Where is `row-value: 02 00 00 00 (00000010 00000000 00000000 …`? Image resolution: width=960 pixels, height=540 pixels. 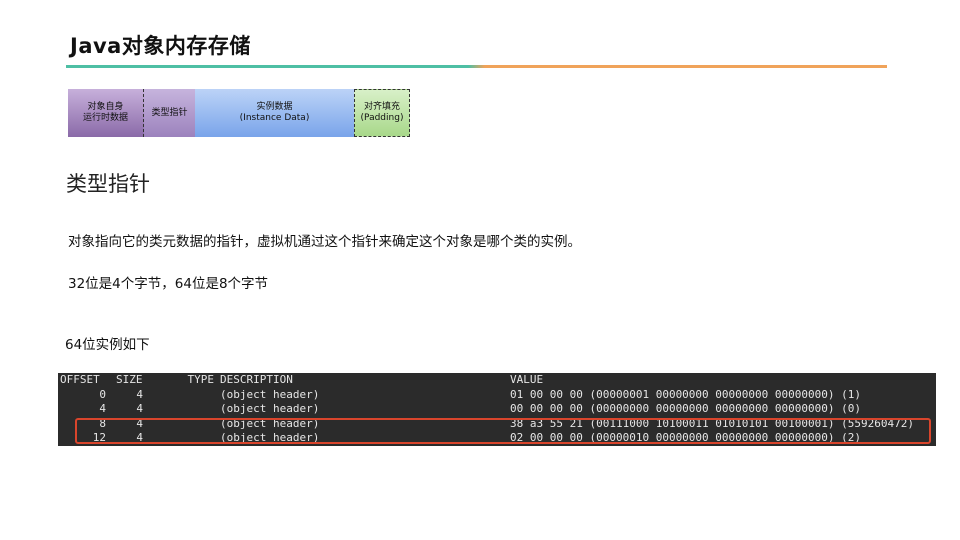 row-value: 02 00 00 00 (00000010 00000000 00000000 … is located at coordinates (685, 438).